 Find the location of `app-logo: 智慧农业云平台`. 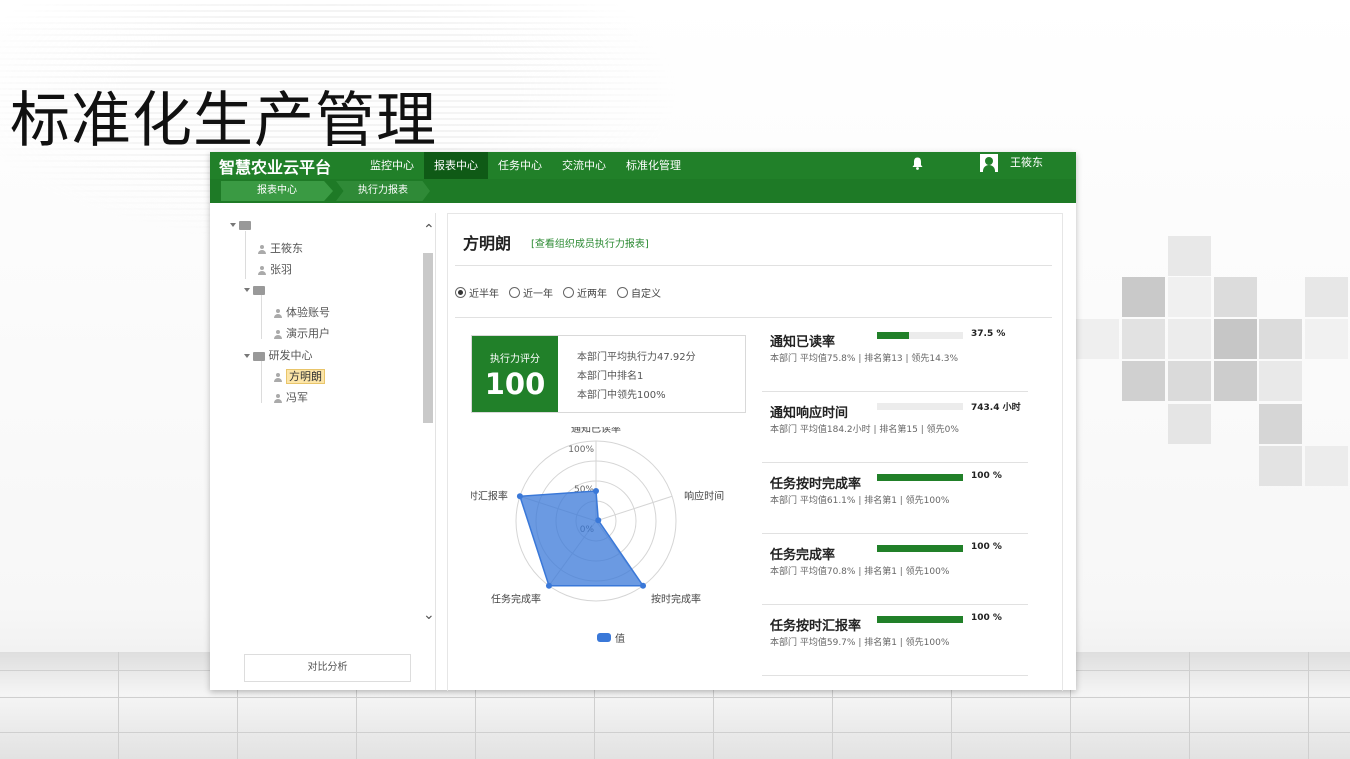

app-logo: 智慧农业云平台 is located at coordinates (275, 167).